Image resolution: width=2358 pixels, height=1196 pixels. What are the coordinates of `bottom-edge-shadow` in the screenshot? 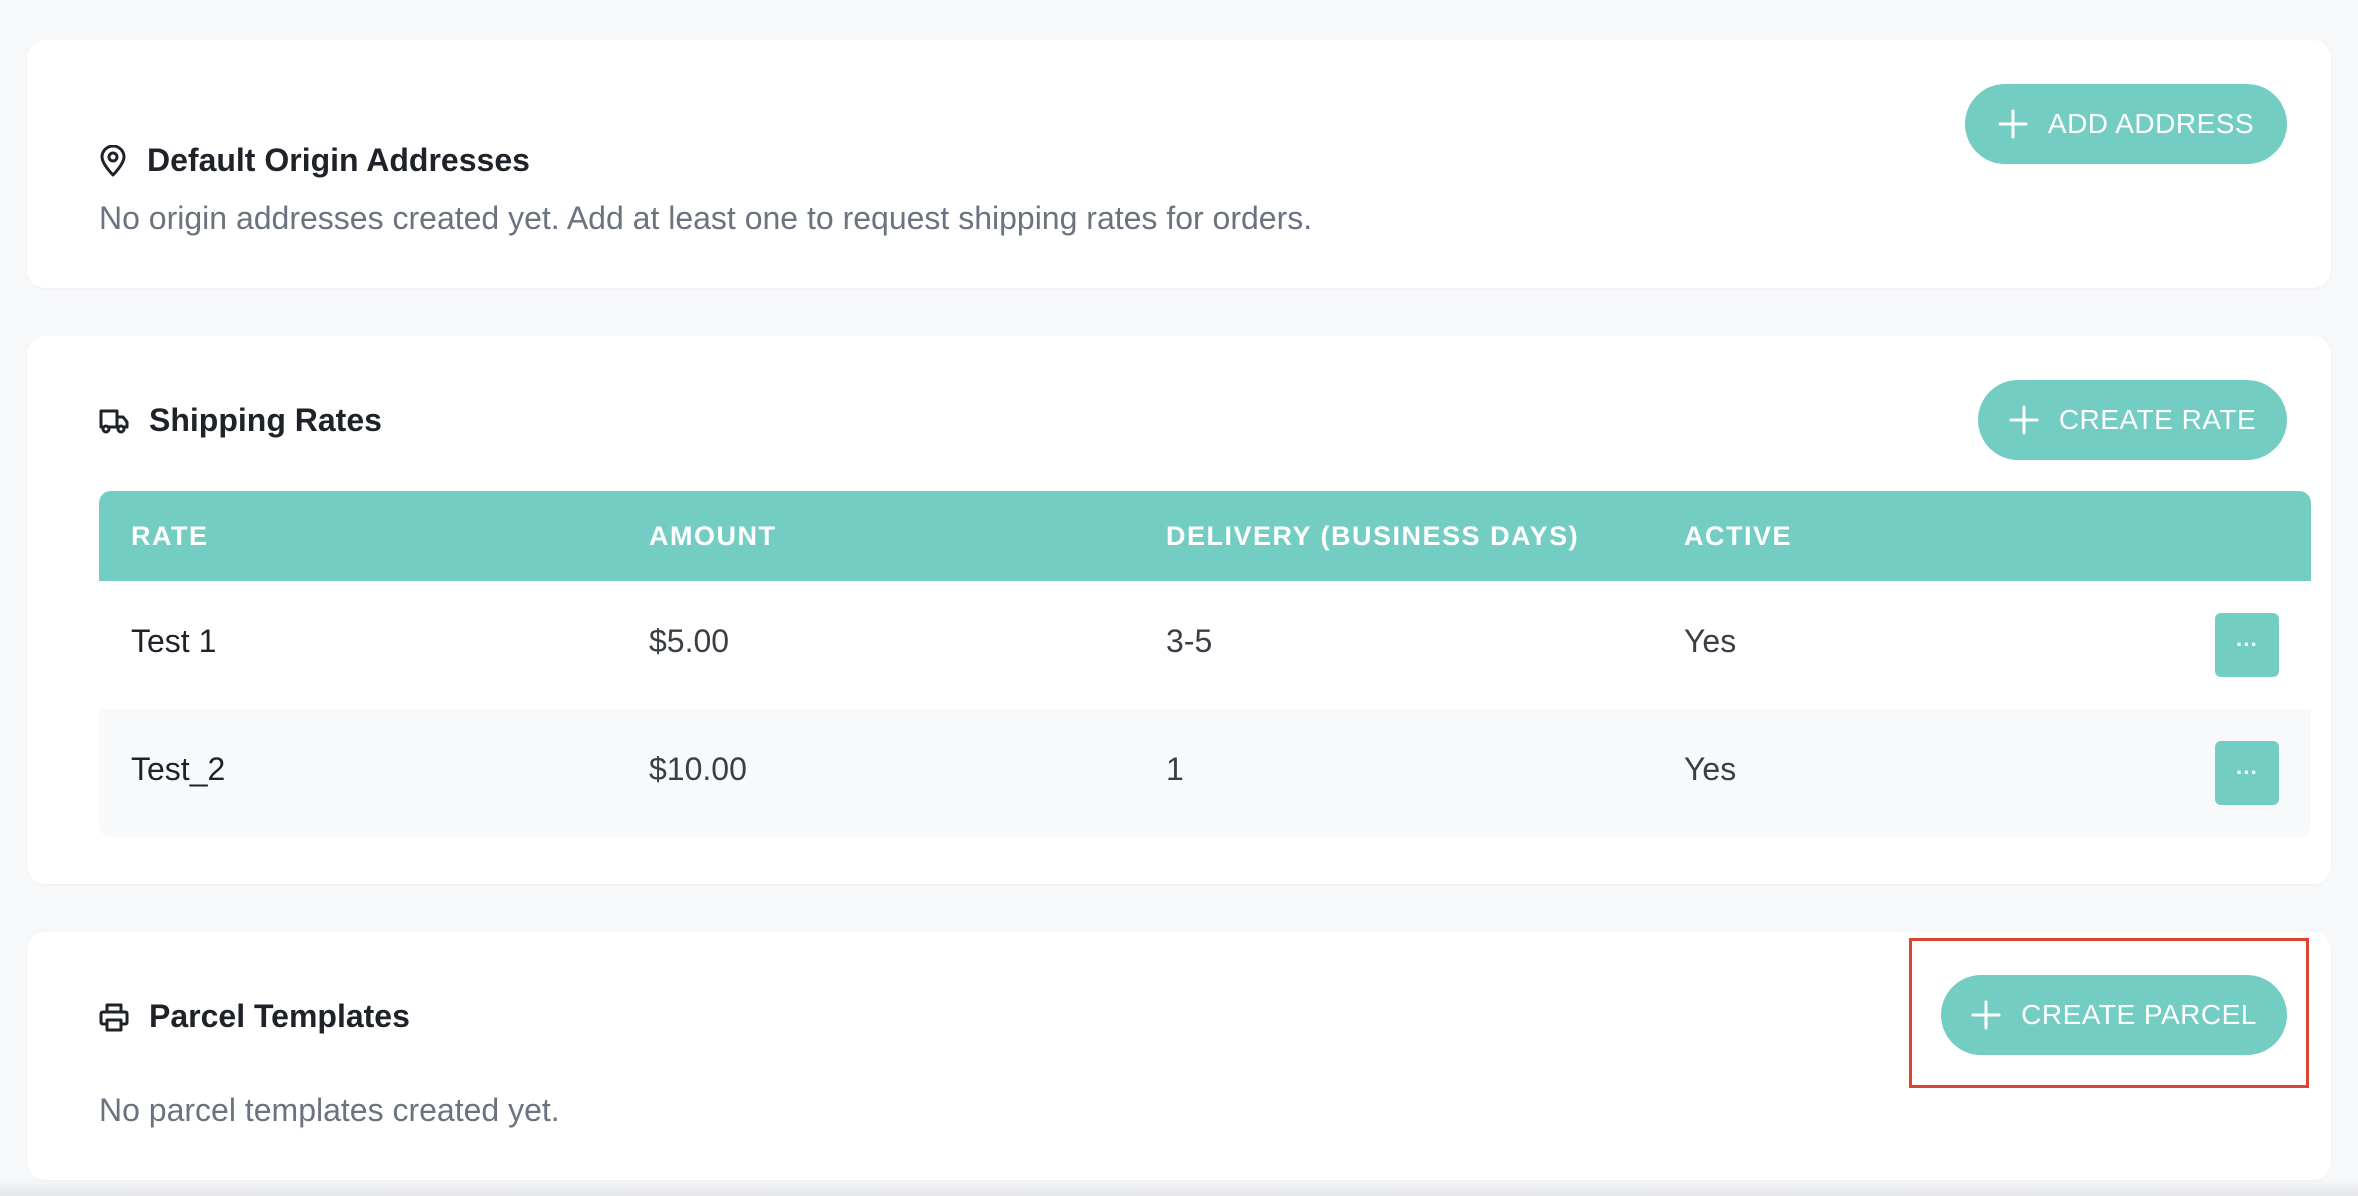 It's located at (1179, 1188).